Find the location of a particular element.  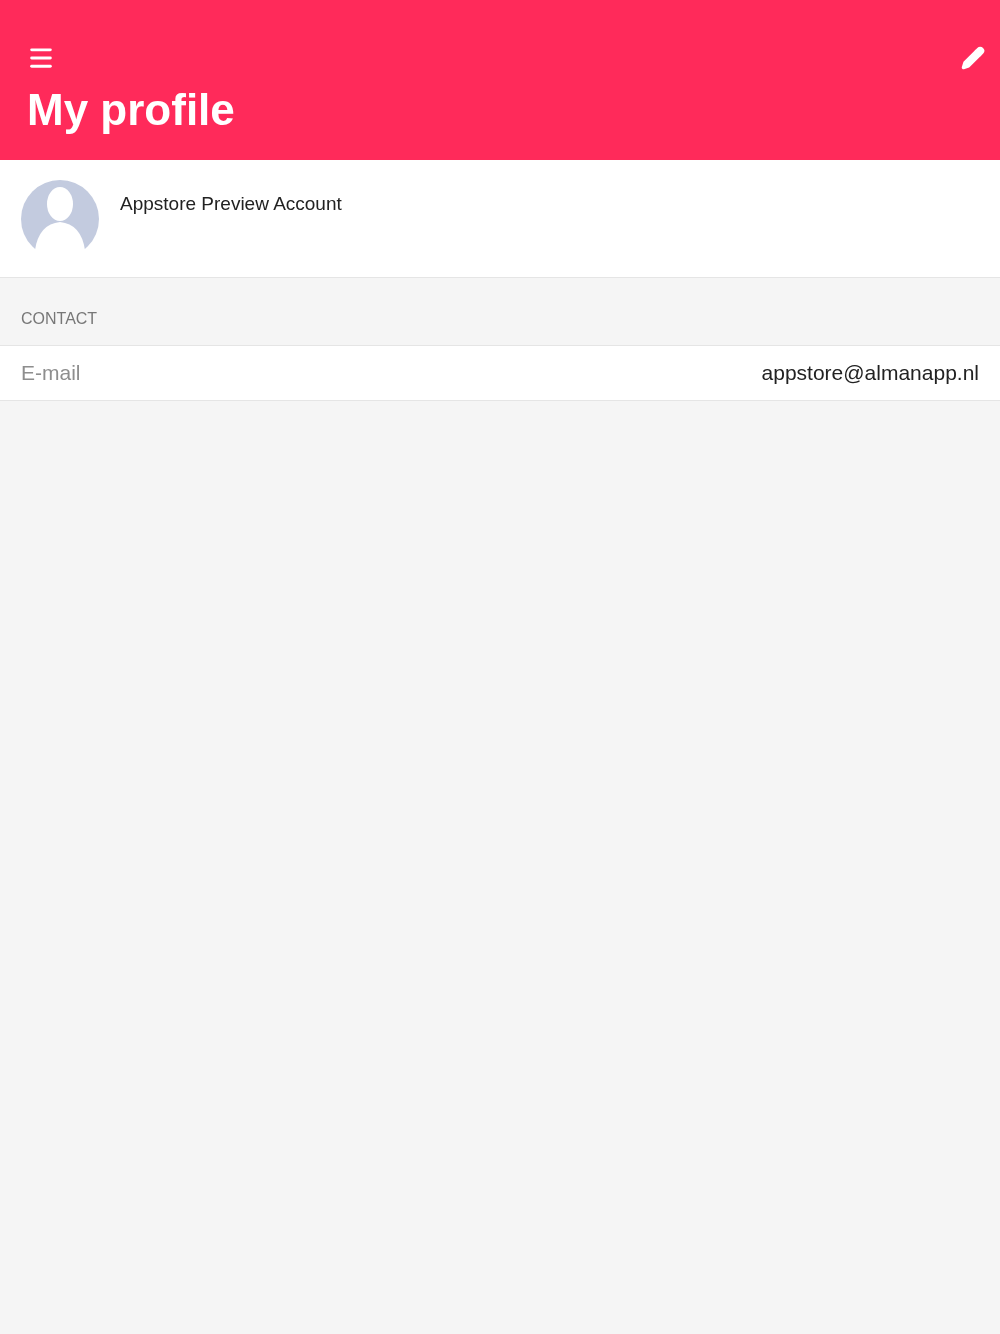

field-value: appstore@almanapp.nl is located at coordinates (870, 373).